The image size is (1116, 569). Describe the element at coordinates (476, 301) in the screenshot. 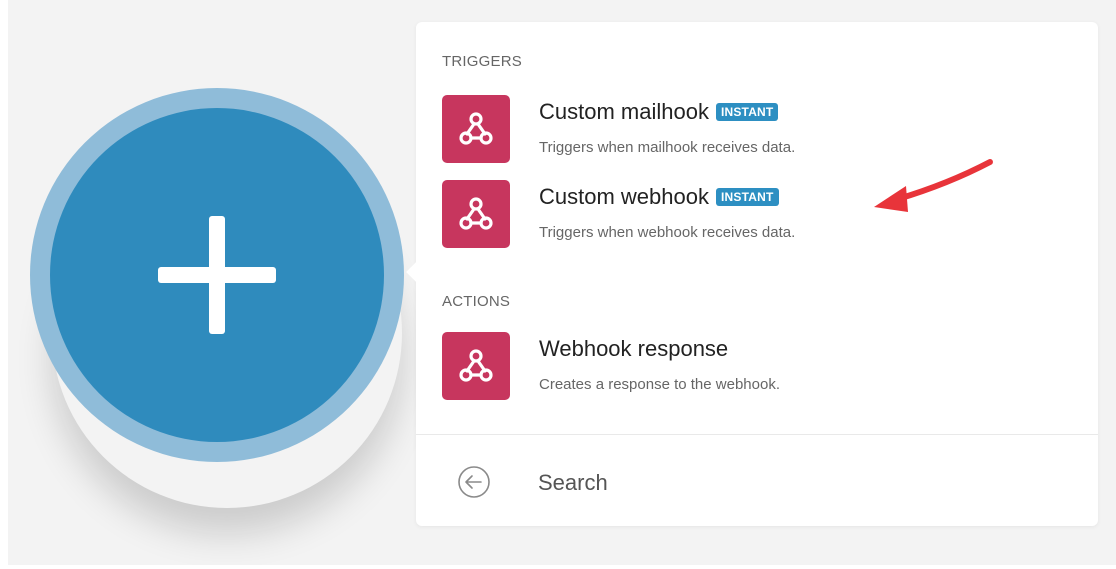

I see `section-heading-actions: ACTIONS` at that location.